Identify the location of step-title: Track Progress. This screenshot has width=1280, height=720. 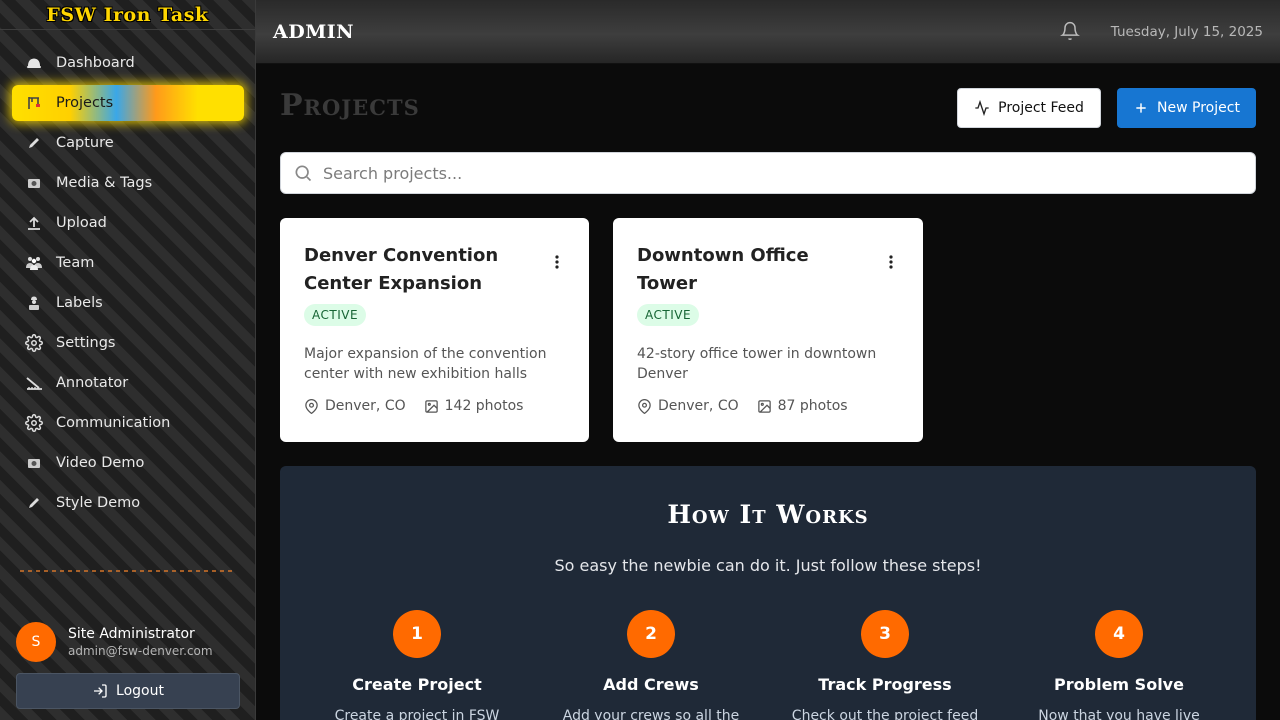
(885, 684).